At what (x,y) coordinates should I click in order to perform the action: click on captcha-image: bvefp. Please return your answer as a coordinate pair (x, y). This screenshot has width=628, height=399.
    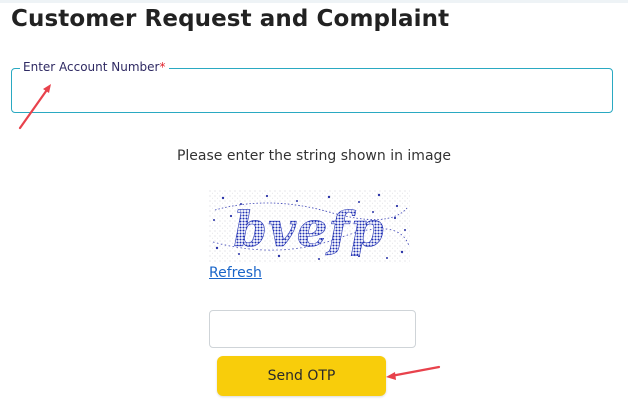
    Looking at the image, I should click on (309, 226).